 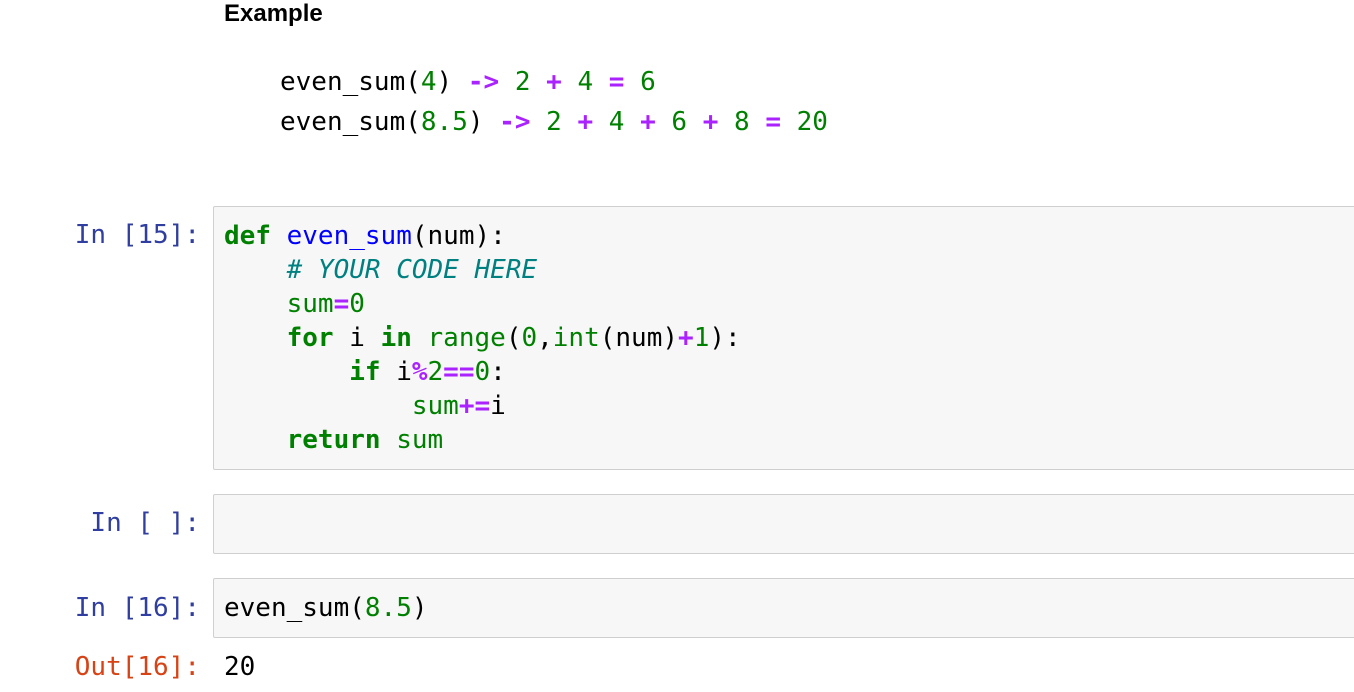 What do you see at coordinates (365, 236) in the screenshot?
I see `code-line: def even_sum(num):` at bounding box center [365, 236].